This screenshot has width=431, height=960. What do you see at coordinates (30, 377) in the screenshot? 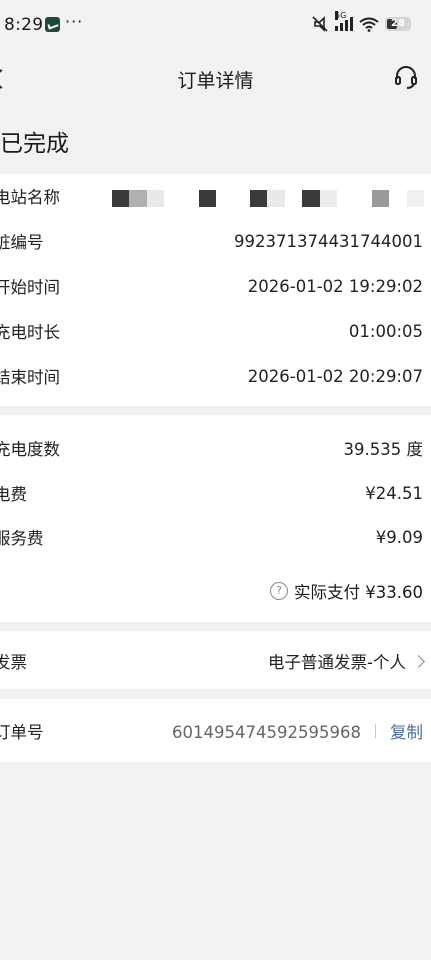
I see `end-time-label: 结束时间` at bounding box center [30, 377].